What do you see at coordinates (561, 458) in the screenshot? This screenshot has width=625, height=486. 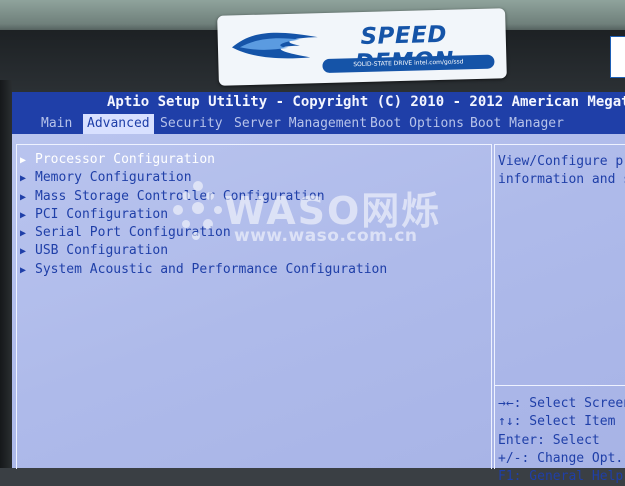 I see `key-help-change-opt: +/-: Change Opt.` at bounding box center [561, 458].